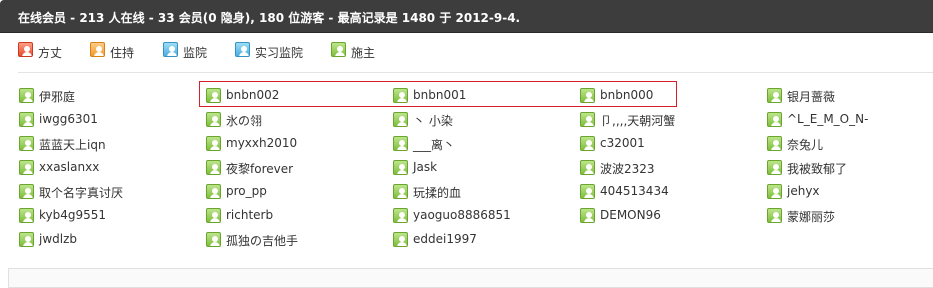 The image size is (933, 288). I want to click on username: bnbn000, so click(626, 95).